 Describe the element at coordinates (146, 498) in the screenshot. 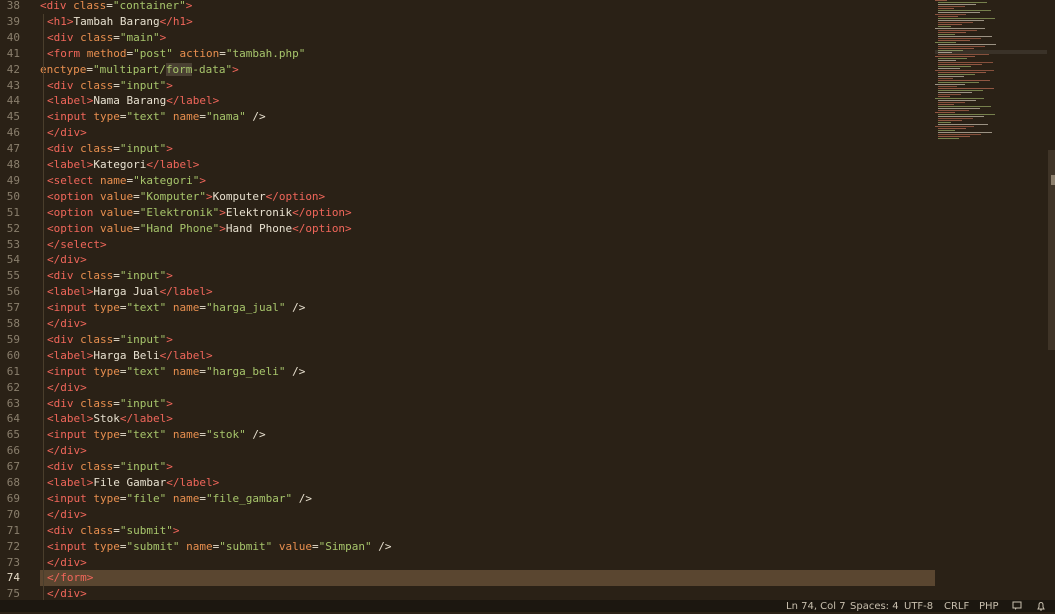

I see `code-token: "file"` at that location.